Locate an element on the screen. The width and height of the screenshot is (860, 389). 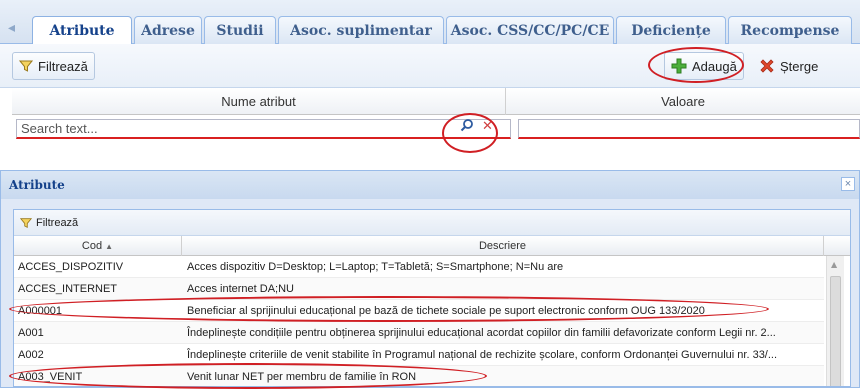
grid-header: Nume atribut Valoare is located at coordinates (436, 101).